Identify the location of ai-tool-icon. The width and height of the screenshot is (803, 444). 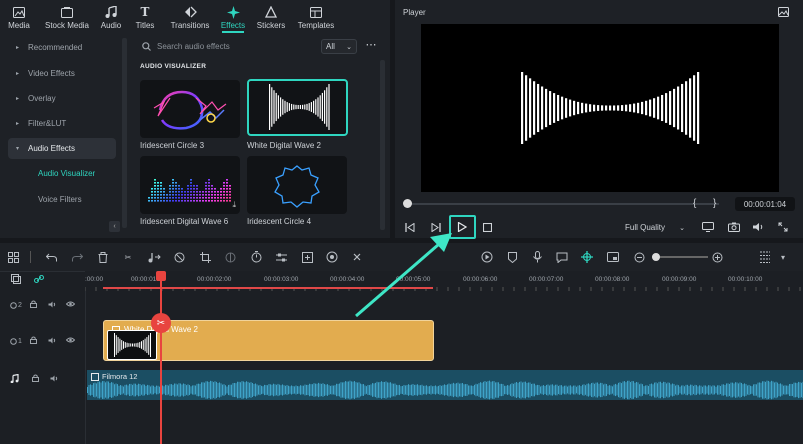
(332, 257).